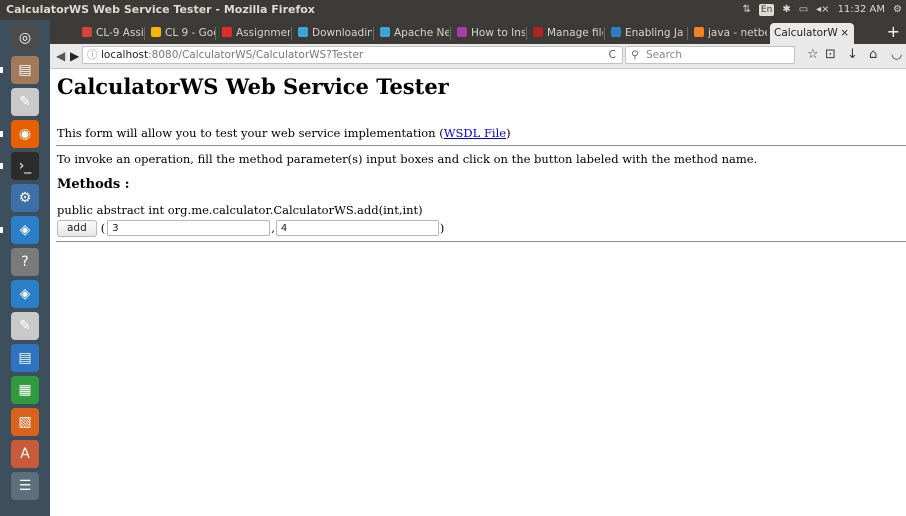  I want to click on launcher-terminal-icon: ›_, so click(25, 166).